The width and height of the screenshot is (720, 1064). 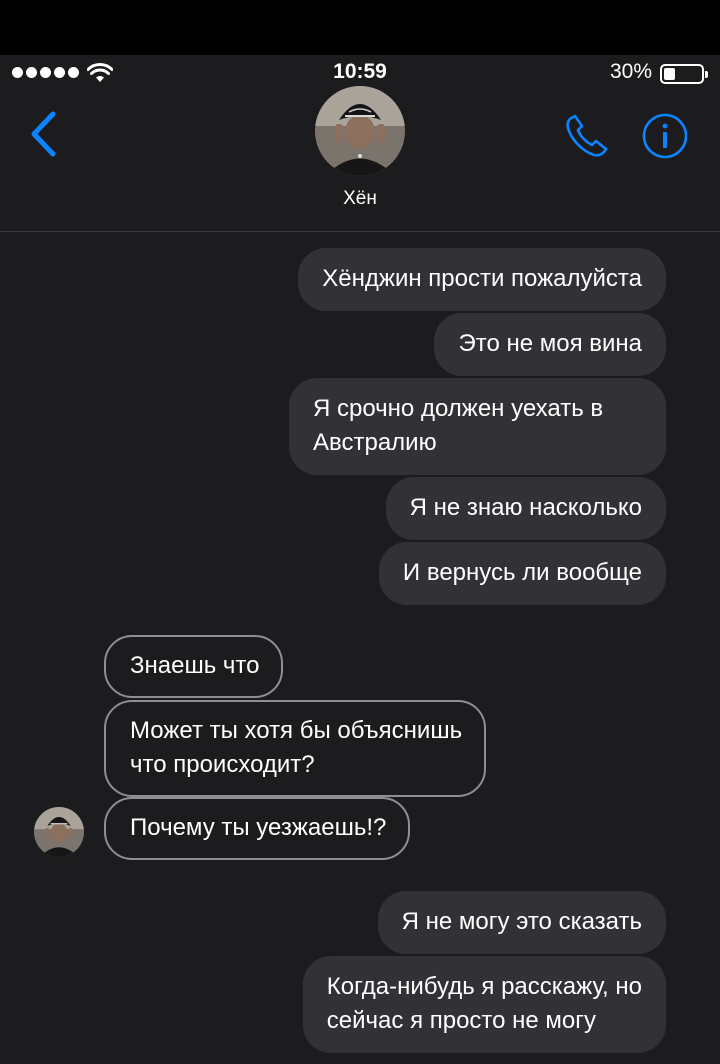 I want to click on message-text: Когда-нибудь я расскажу, но, so click(x=484, y=986).